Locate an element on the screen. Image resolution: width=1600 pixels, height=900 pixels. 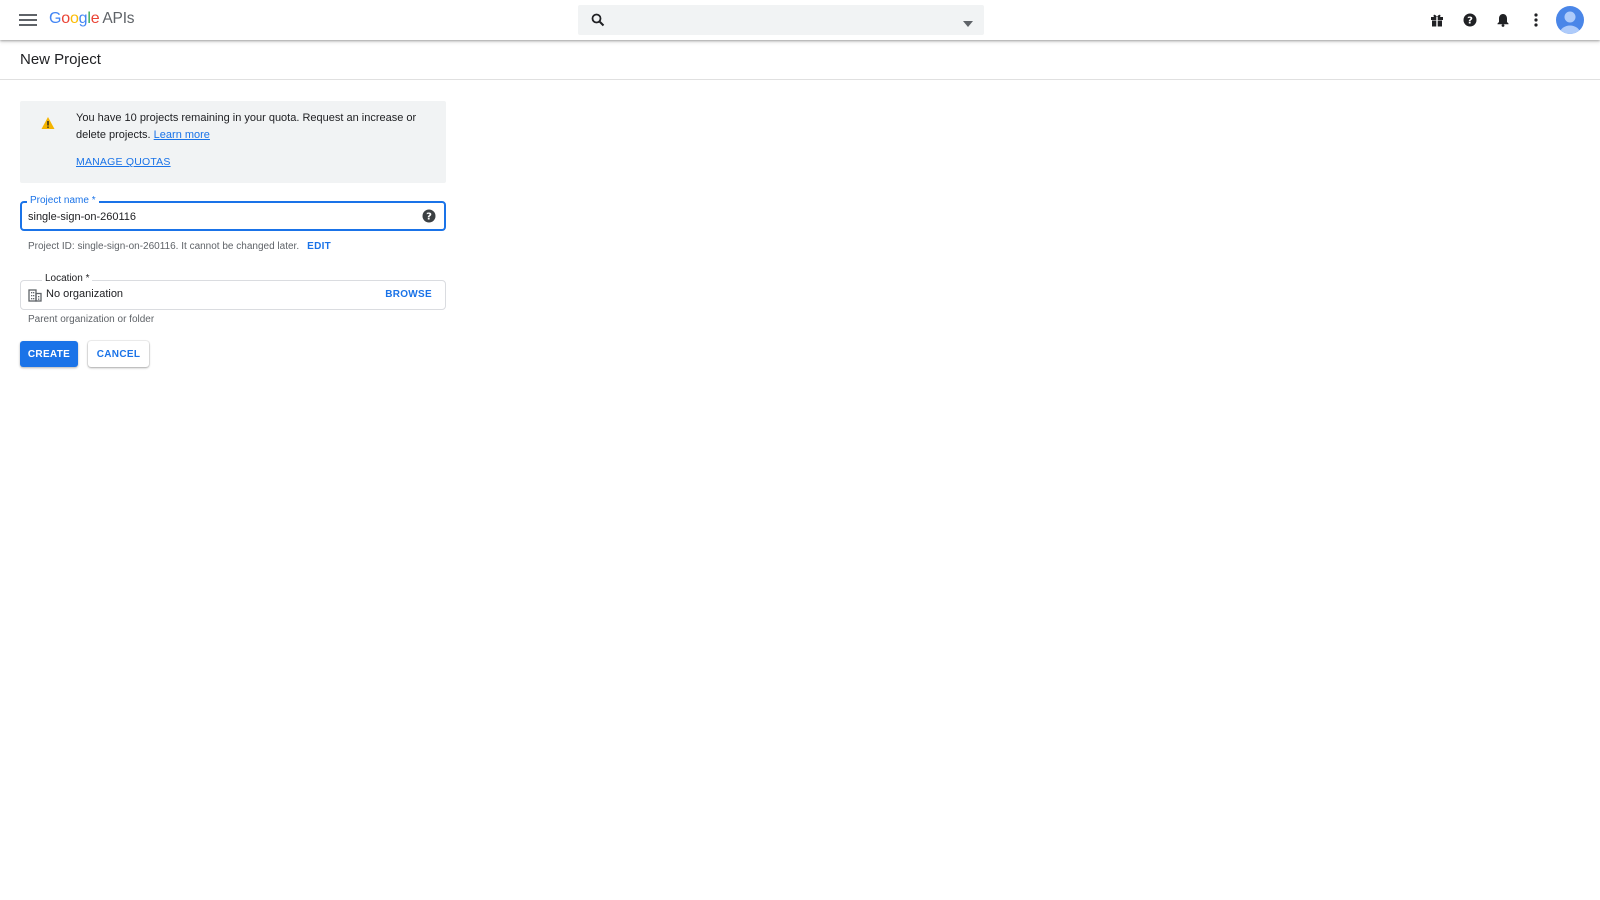
google-apis-logo: Google APIs is located at coordinates (92, 20).